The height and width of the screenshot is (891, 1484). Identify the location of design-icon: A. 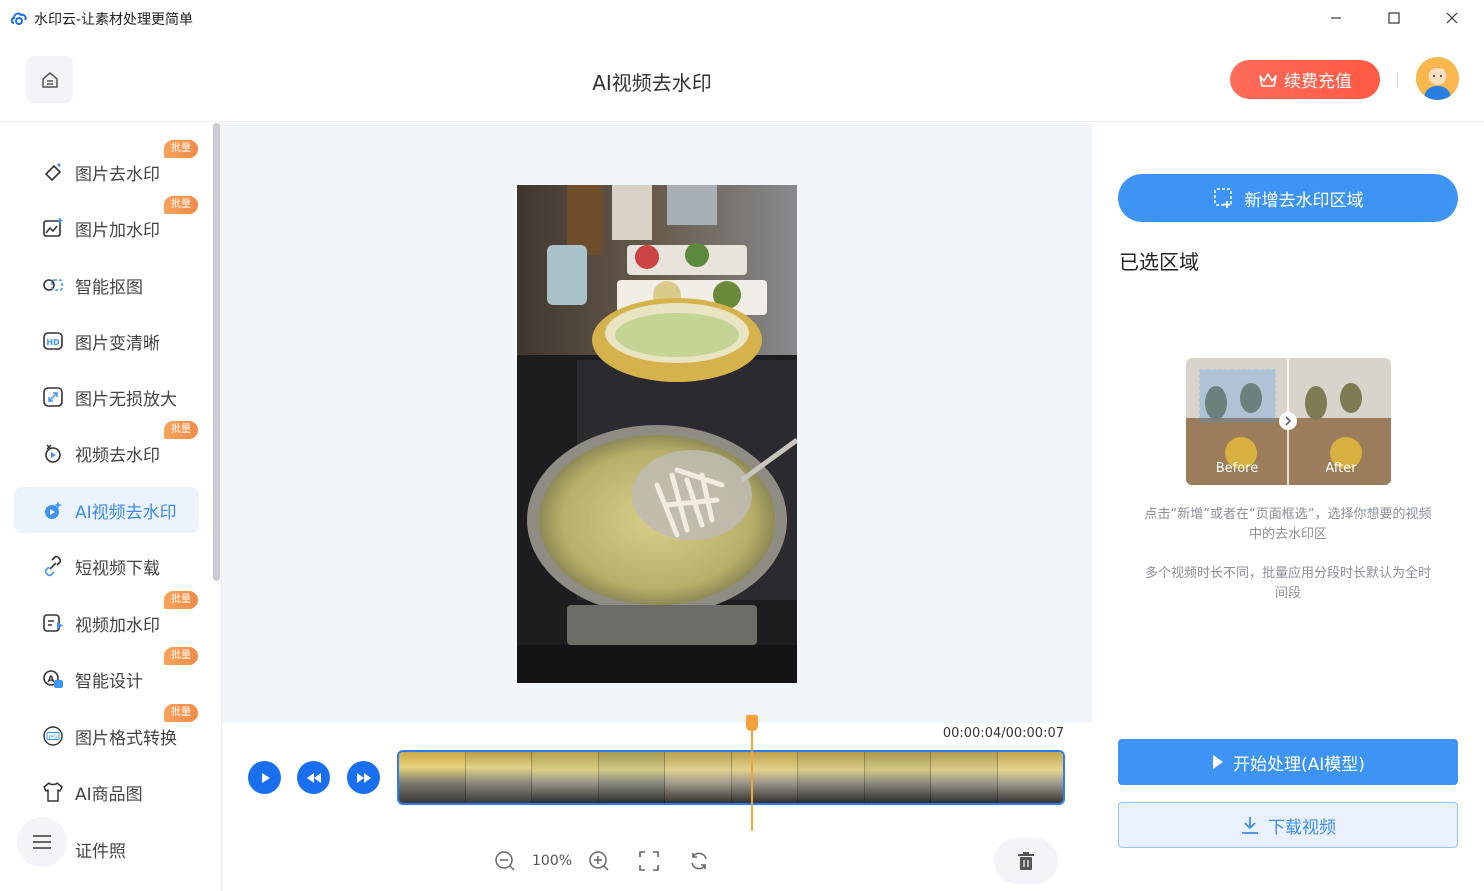
(53, 679).